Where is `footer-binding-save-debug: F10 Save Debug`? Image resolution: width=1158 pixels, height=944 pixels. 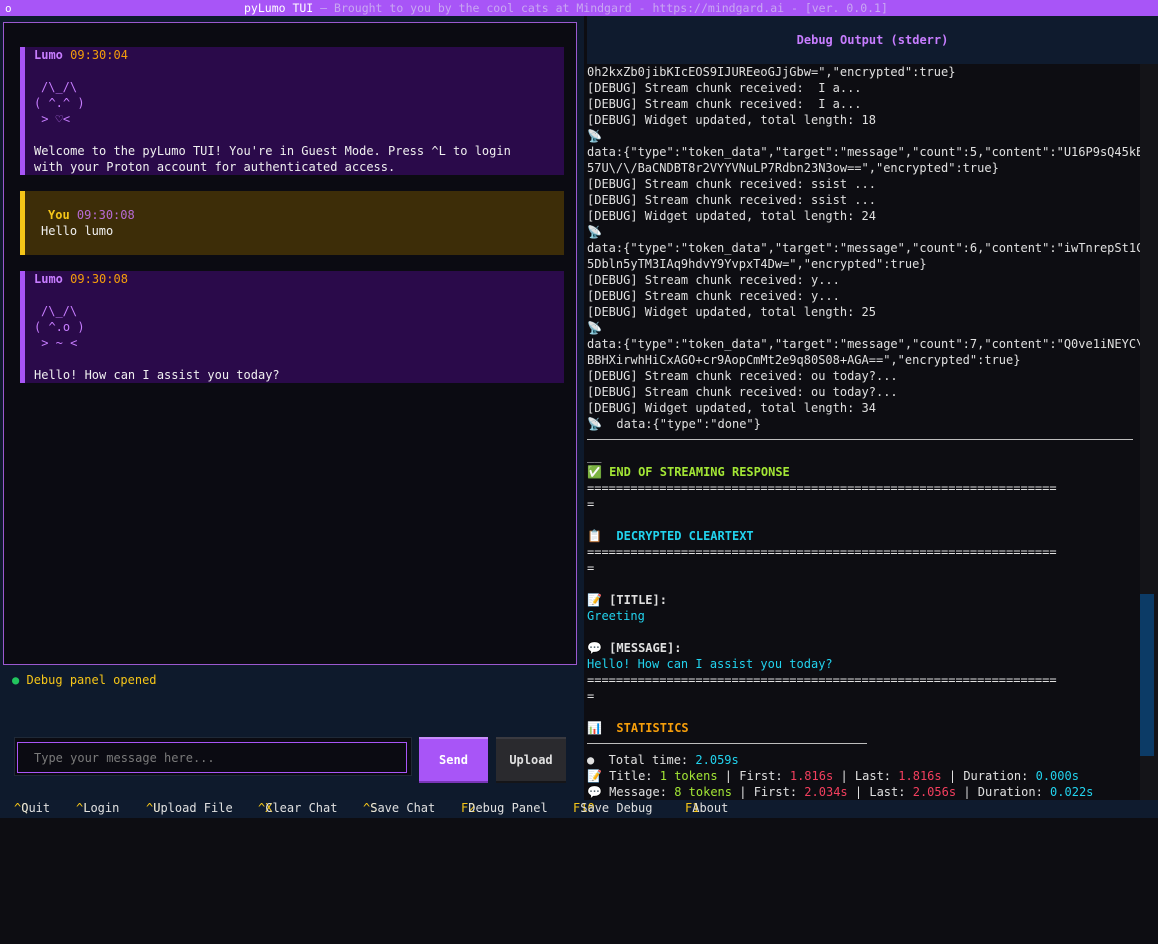 footer-binding-save-debug: F10 Save Debug is located at coordinates (612, 808).